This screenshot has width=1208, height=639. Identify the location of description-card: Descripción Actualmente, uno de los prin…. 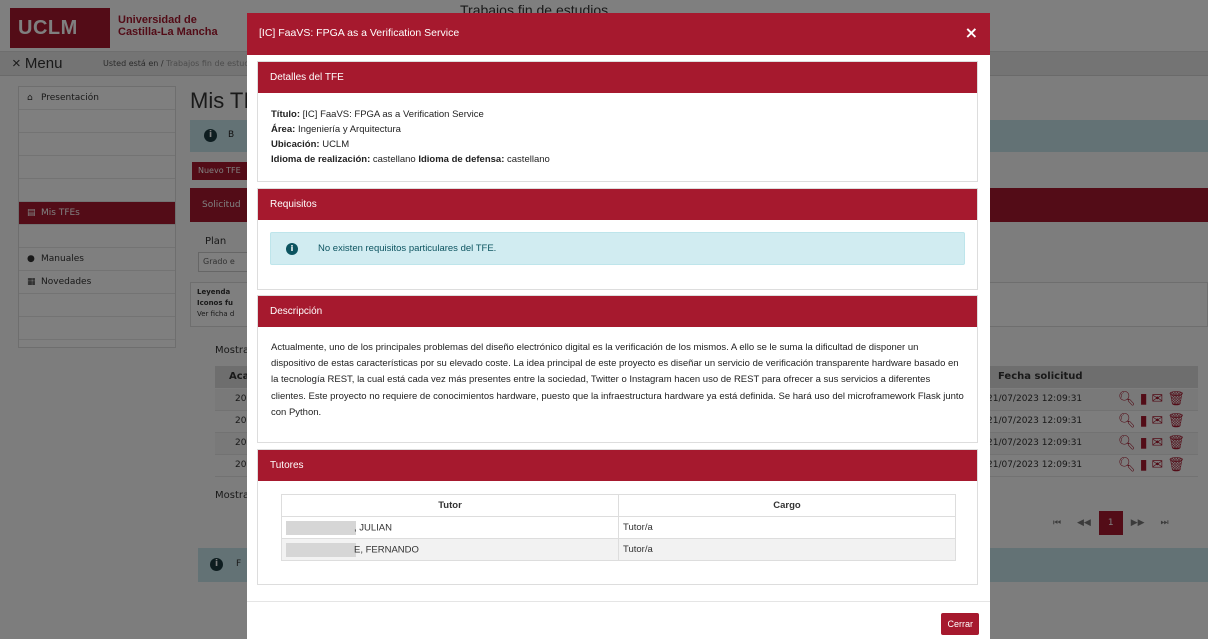
(617, 369).